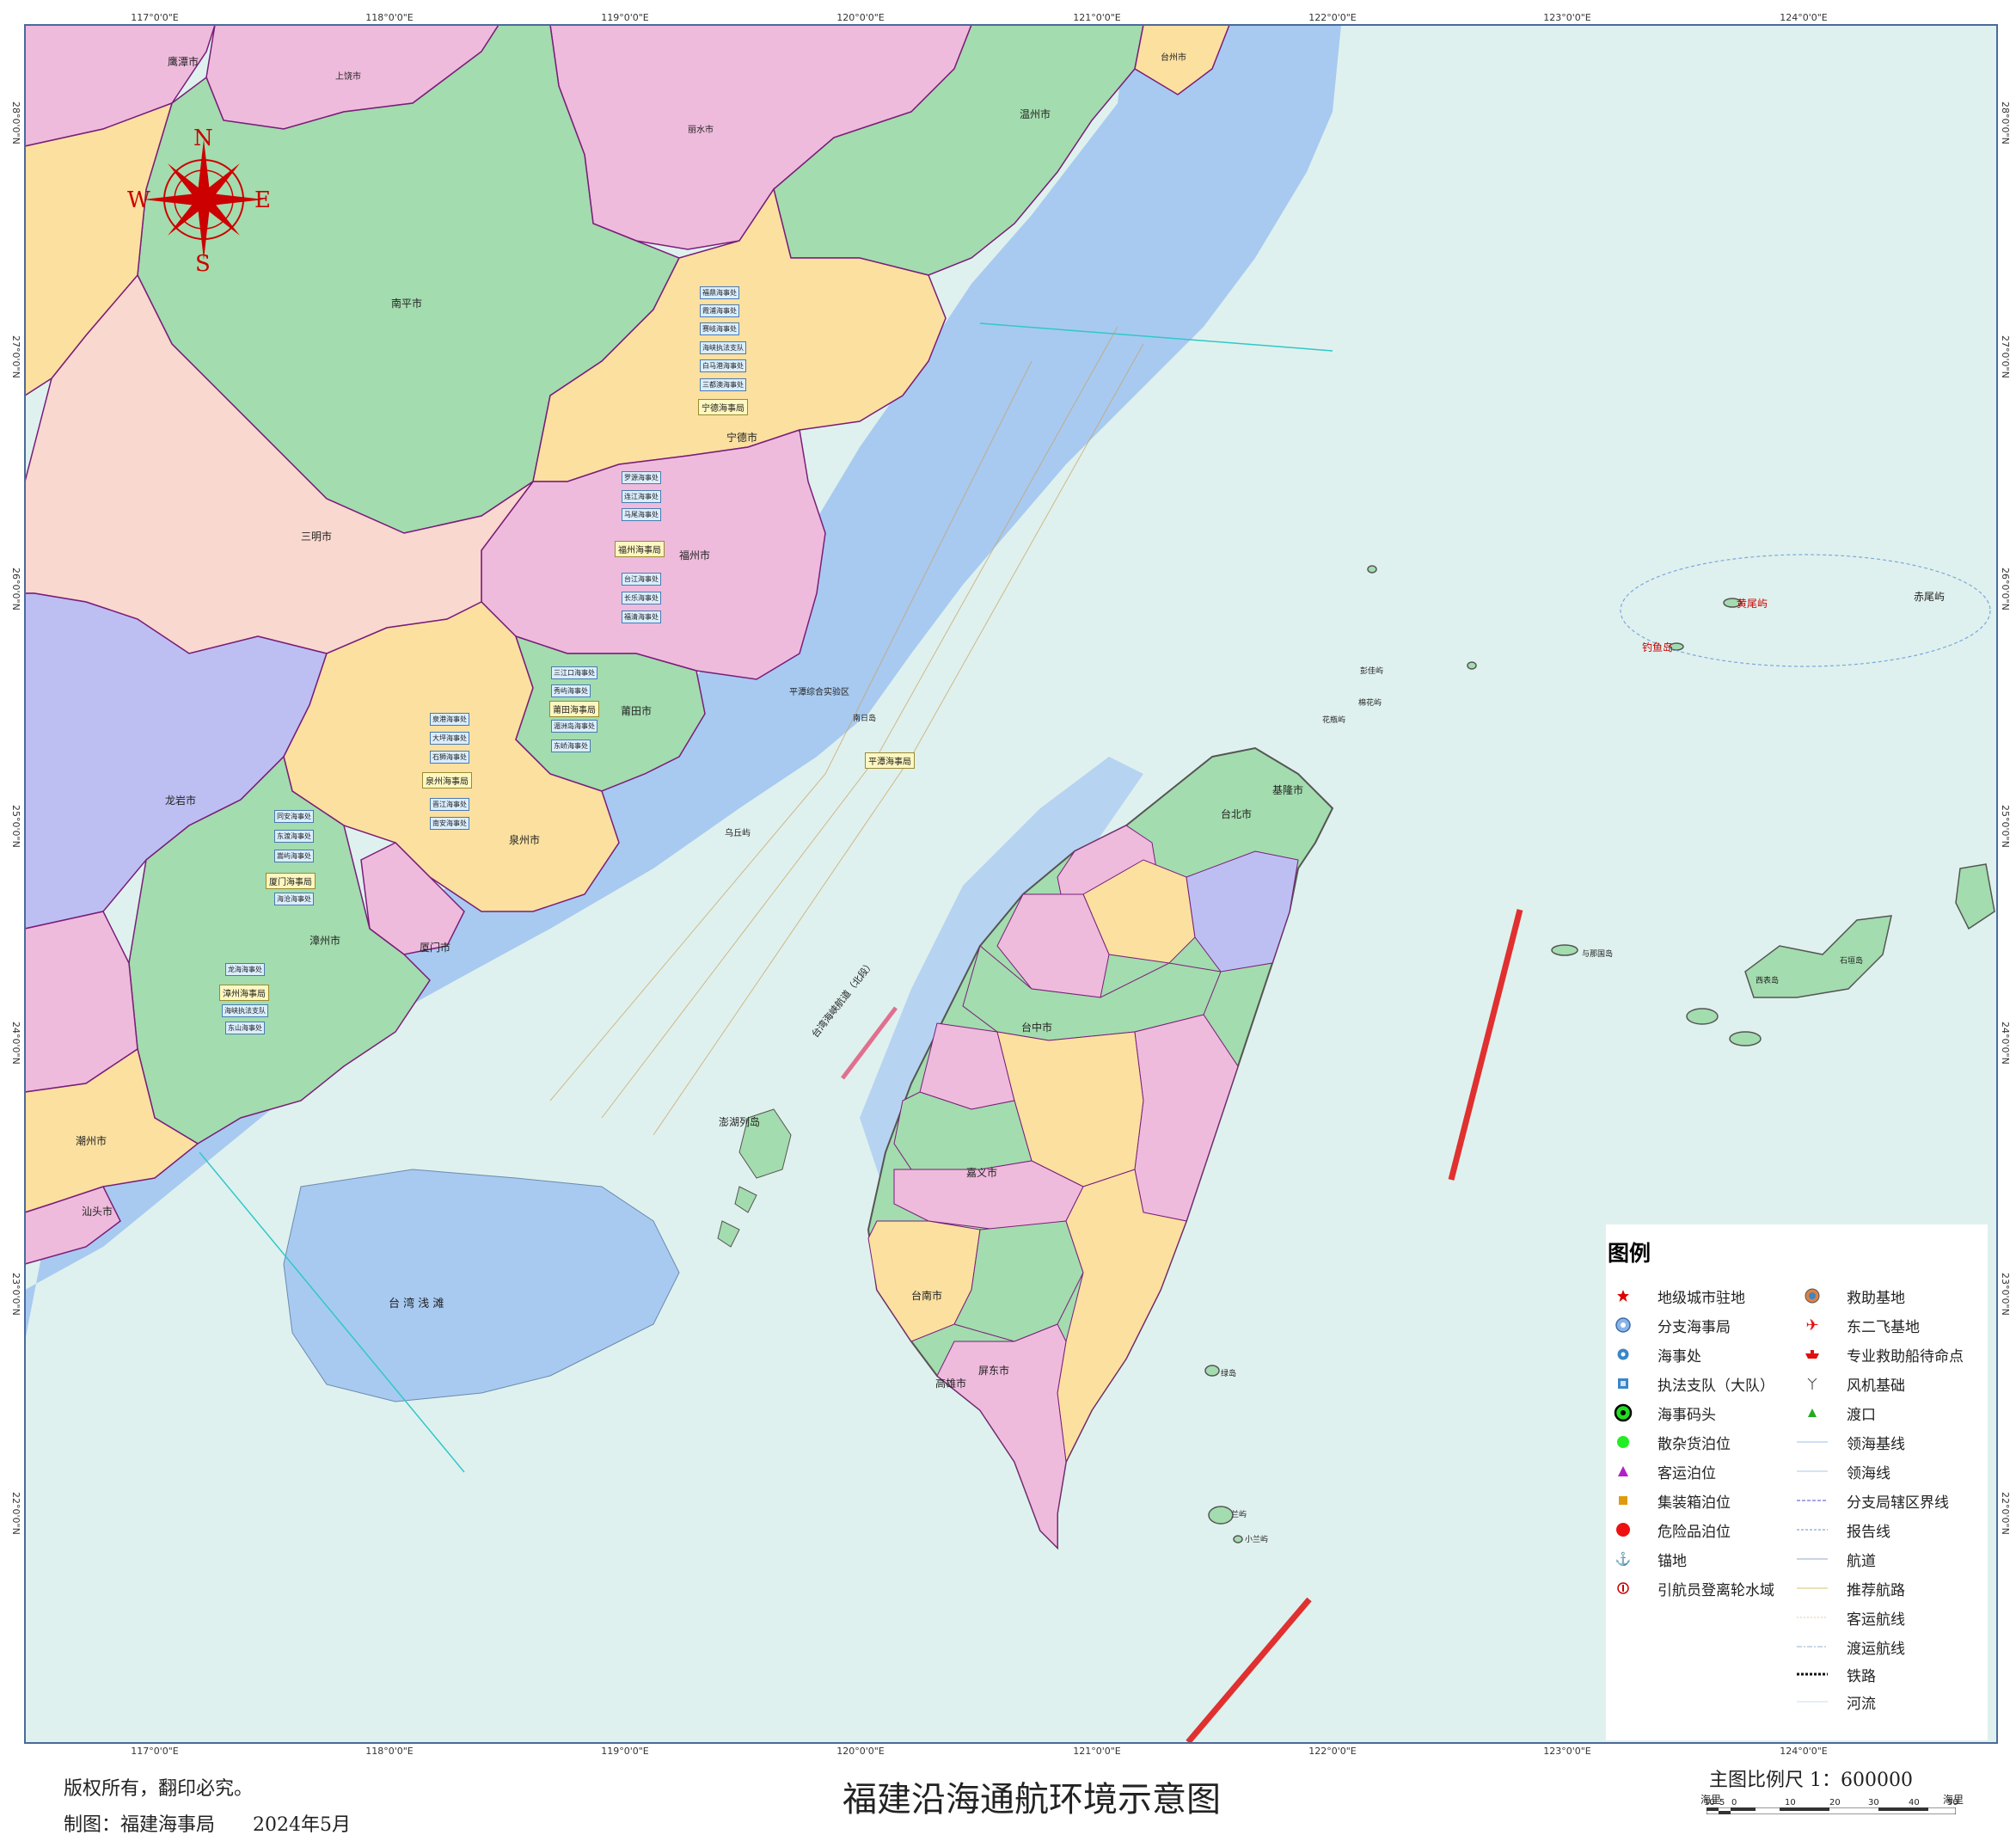  I want to click on msa-bureau-pingtan: 平潭海事局, so click(890, 760).